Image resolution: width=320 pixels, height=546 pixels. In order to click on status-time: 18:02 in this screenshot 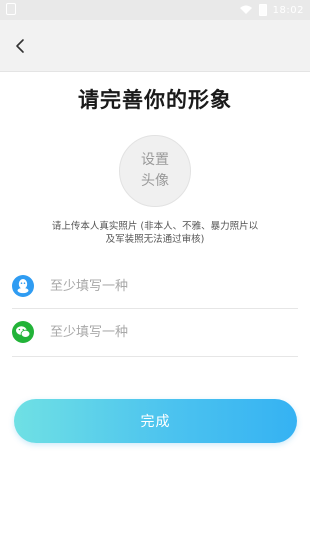, I will do `click(288, 10)`.